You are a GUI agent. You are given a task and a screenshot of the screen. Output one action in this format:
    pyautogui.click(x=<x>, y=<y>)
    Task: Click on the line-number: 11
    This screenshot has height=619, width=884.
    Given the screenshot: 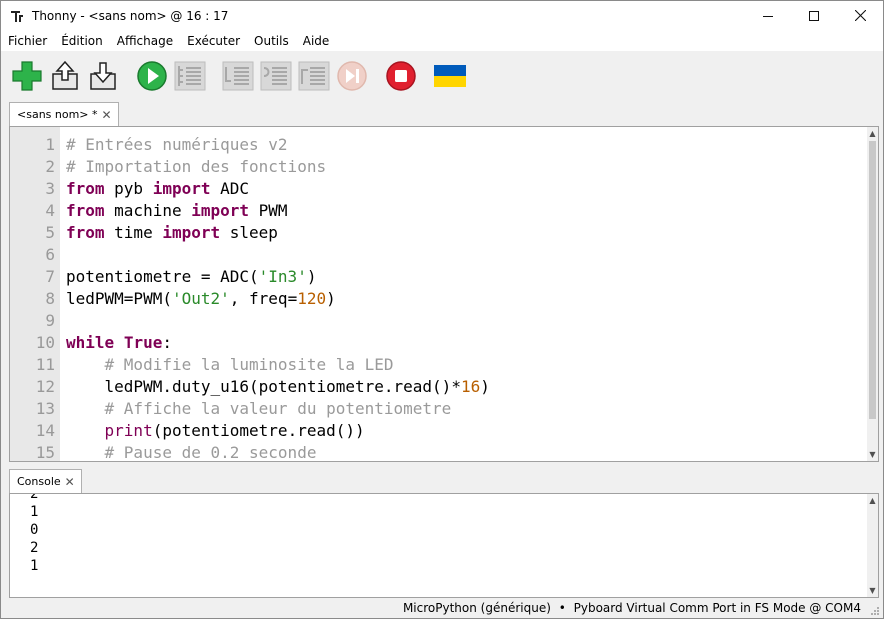 What is the action you would take?
    pyautogui.click(x=45, y=364)
    